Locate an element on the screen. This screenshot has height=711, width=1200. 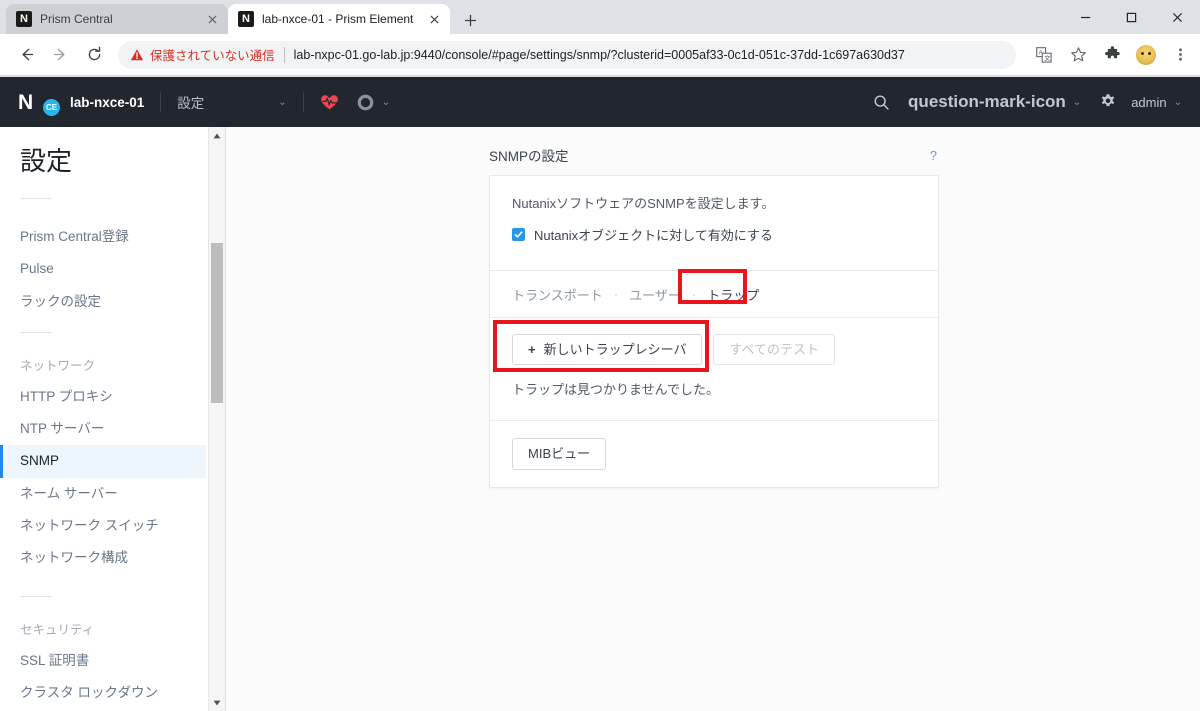
new-trap-receiver-button: + 新しいトラップレシーバ is located at coordinates (607, 349).